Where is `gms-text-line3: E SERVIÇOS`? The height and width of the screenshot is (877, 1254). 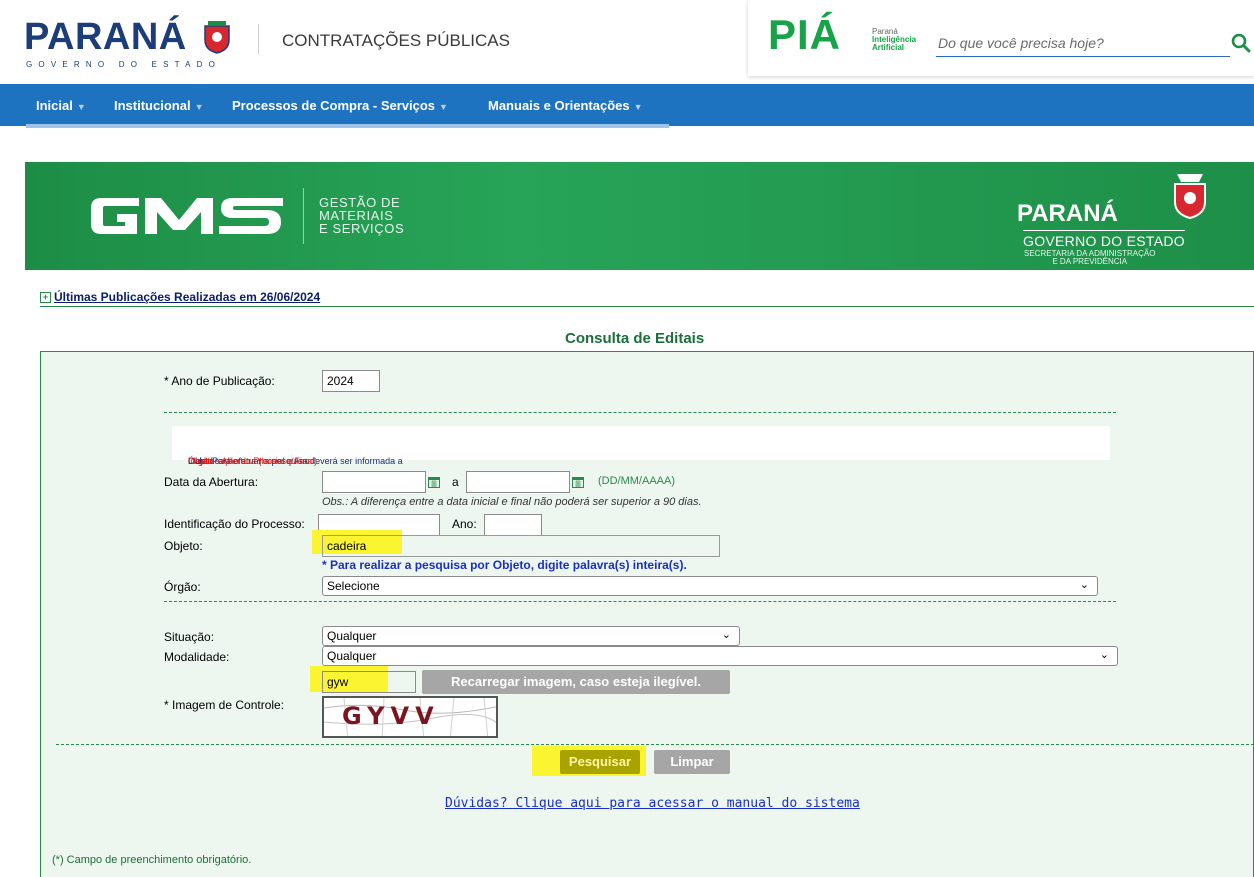
gms-text-line3: E SERVIÇOS is located at coordinates (362, 228).